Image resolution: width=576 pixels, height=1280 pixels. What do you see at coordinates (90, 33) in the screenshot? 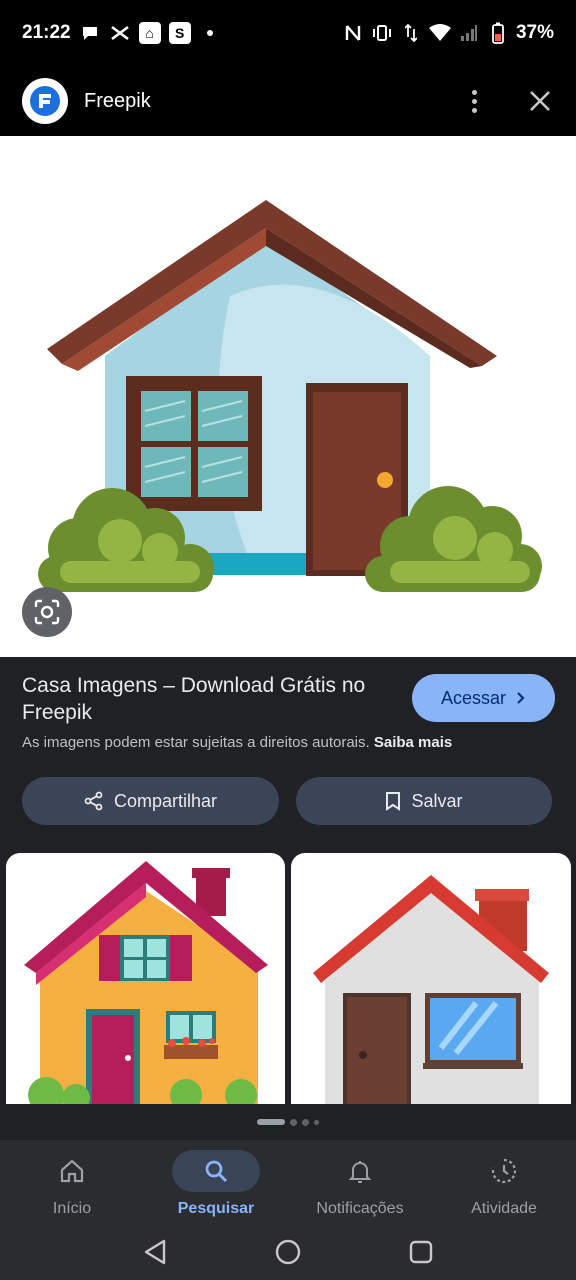
I see `chat-icon` at bounding box center [90, 33].